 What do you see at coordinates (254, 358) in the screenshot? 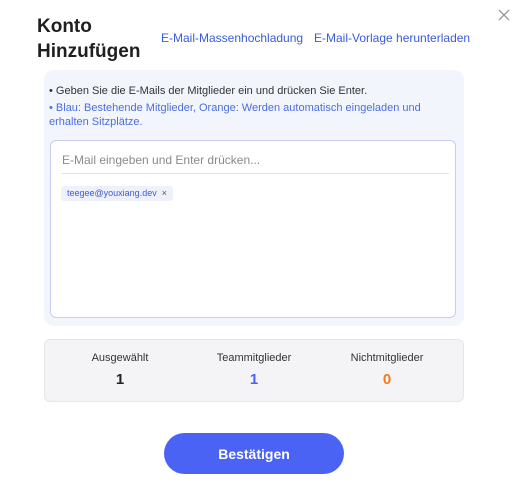
I see `stat-team-members-label: Teammitglieder` at bounding box center [254, 358].